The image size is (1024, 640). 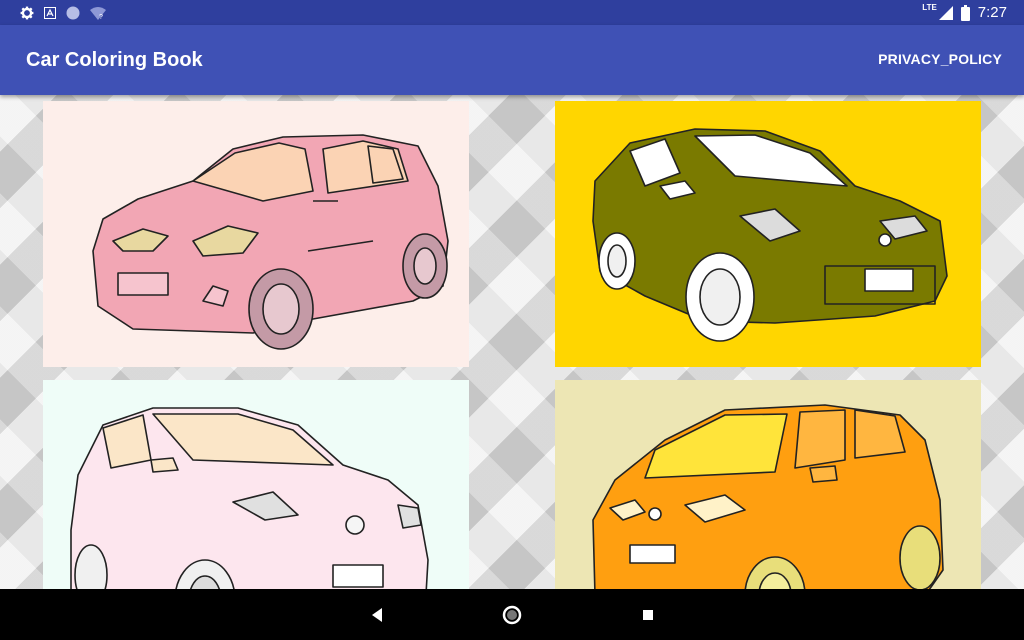 I want to click on car-image-orange-minivan, so click(x=768, y=484).